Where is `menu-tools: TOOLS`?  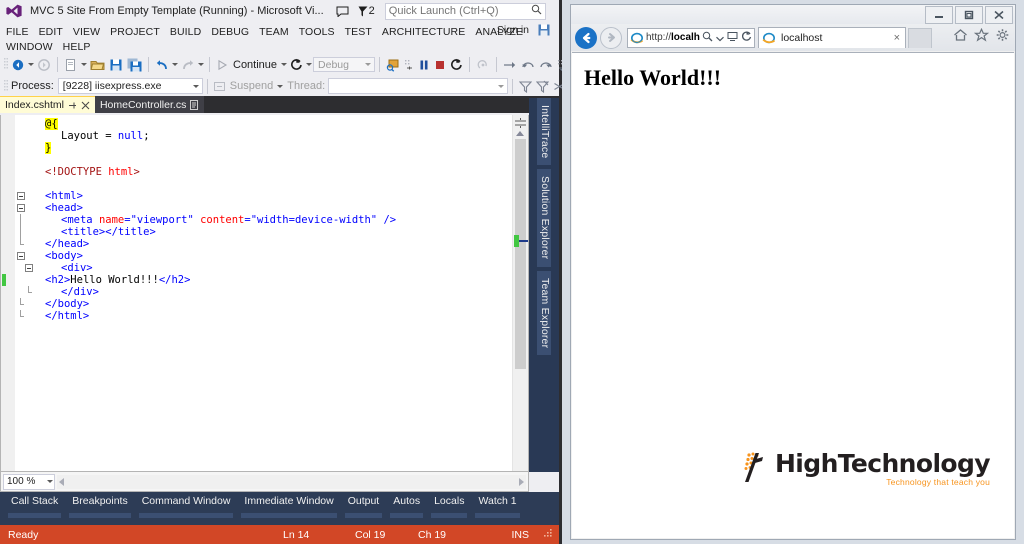
menu-tools: TOOLS is located at coordinates (320, 32).